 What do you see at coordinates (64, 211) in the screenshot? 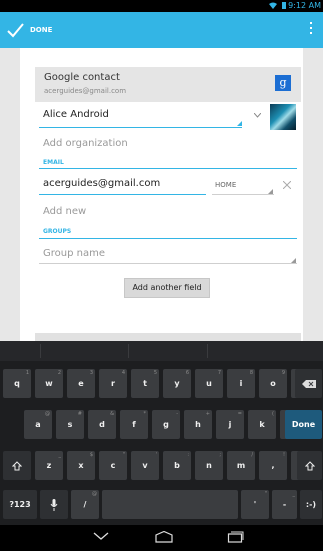
I see `add-new-email: Add new` at bounding box center [64, 211].